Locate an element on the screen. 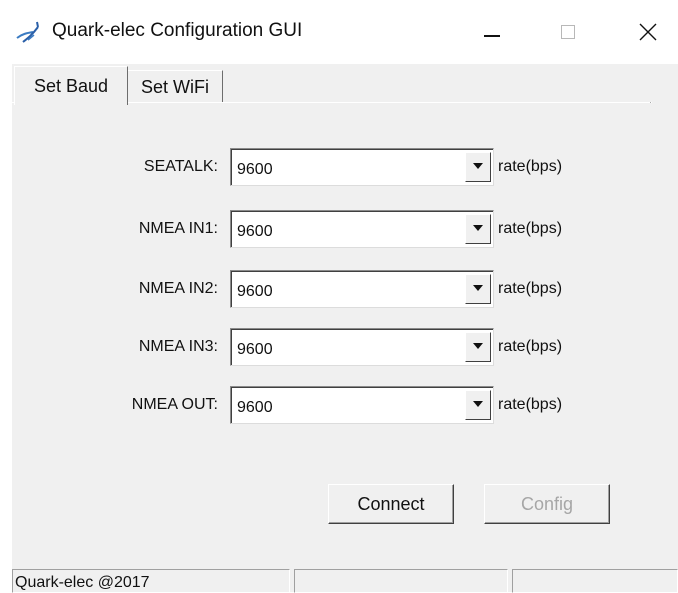  title-bar: Quark-elec Configuration GUI is located at coordinates (339, 32).